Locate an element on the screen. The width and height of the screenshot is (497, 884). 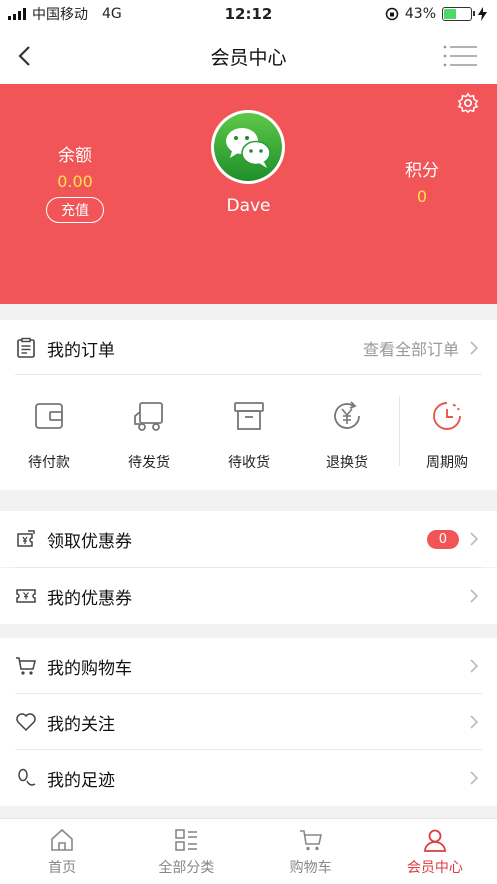
claim-coupons-right: 0 is located at coordinates (452, 539).